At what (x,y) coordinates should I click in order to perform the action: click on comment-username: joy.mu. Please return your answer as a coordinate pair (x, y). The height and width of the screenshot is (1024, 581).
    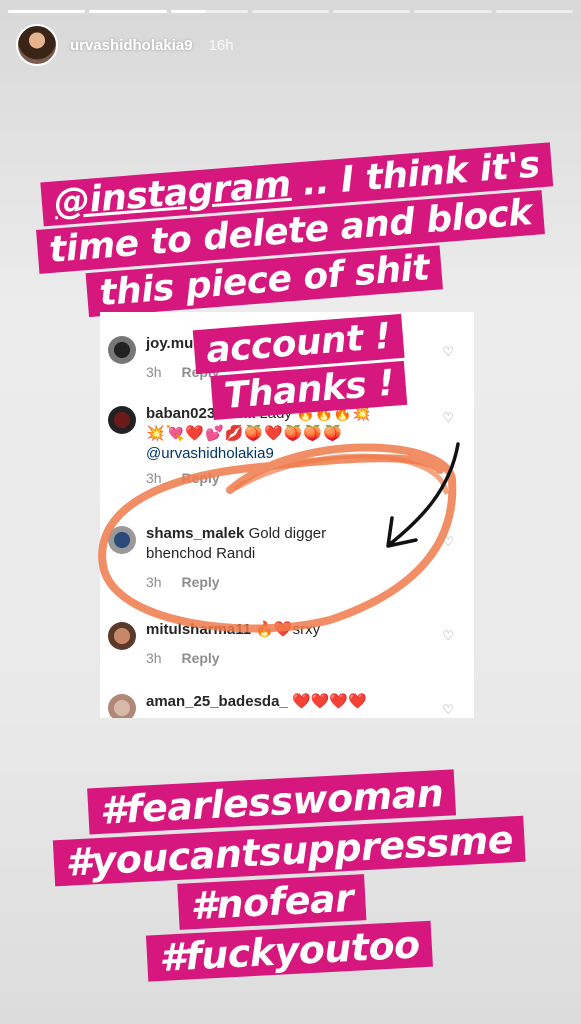
    Looking at the image, I should click on (169, 343).